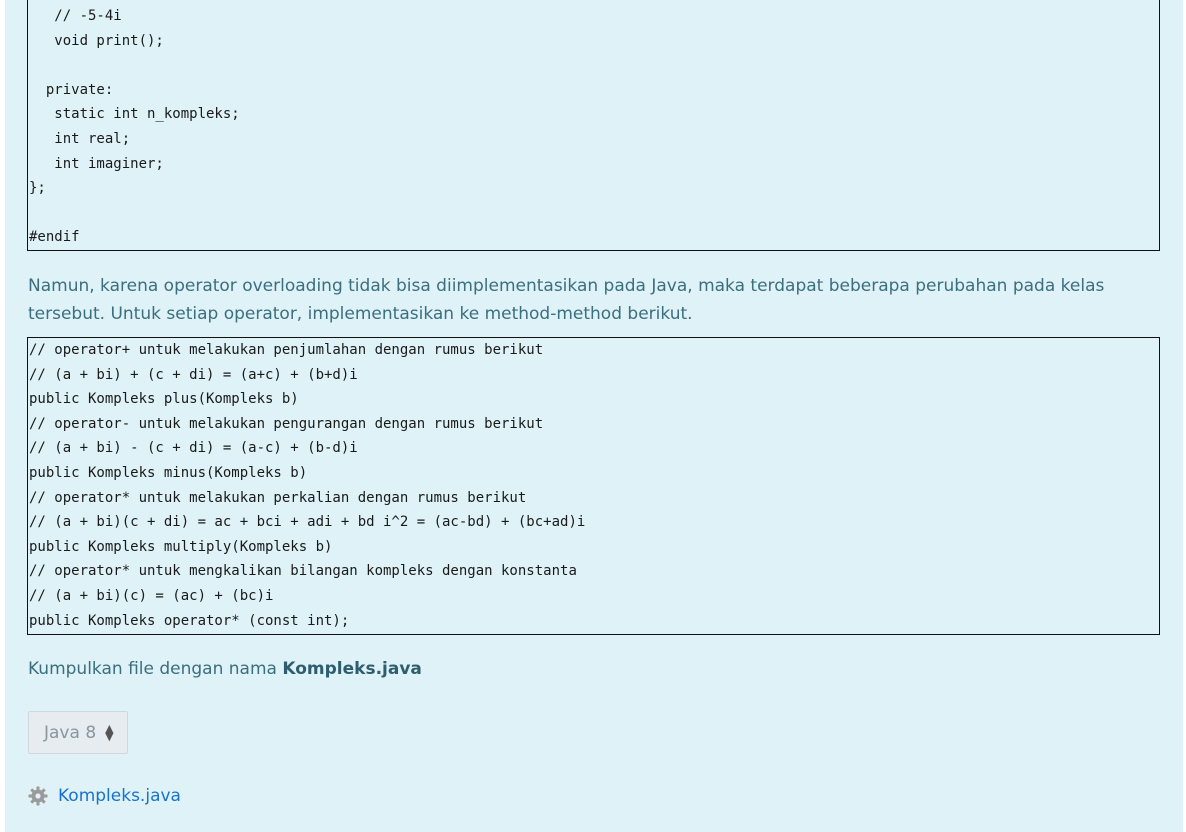  Describe the element at coordinates (155, 669) in the screenshot. I see `submit-instruction-text: Kumpulkan file dengan nama` at that location.